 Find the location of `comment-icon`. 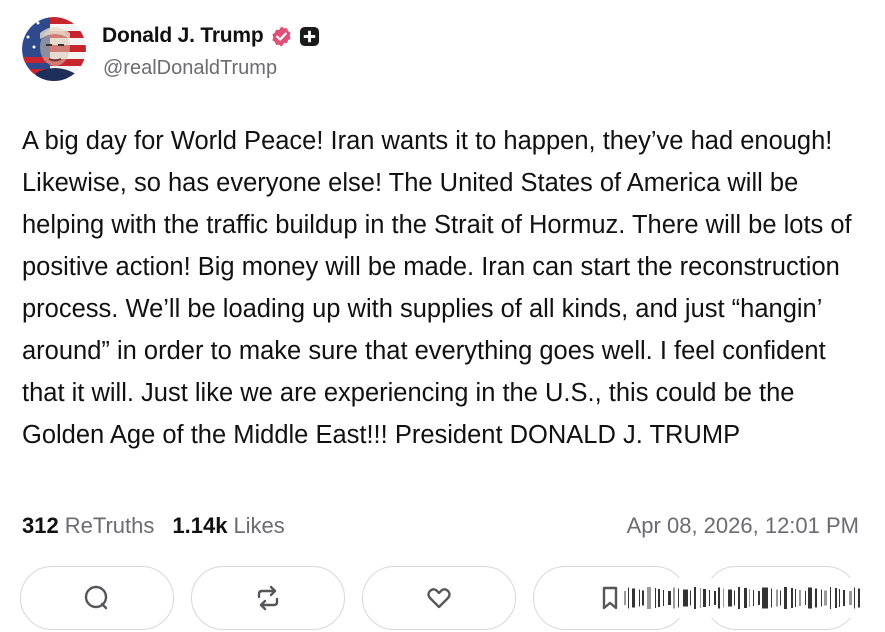

comment-icon is located at coordinates (96, 597).